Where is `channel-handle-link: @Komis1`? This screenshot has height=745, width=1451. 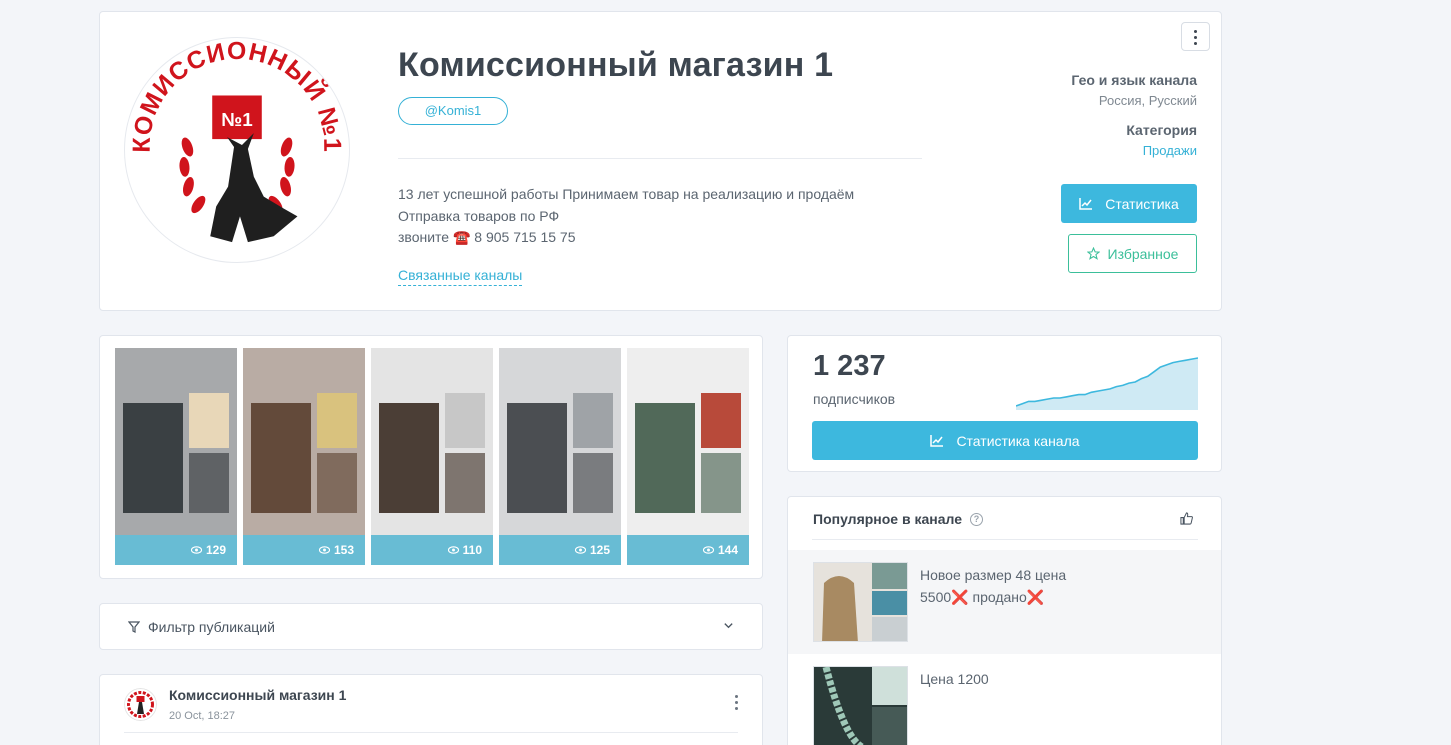 channel-handle-link: @Komis1 is located at coordinates (453, 111).